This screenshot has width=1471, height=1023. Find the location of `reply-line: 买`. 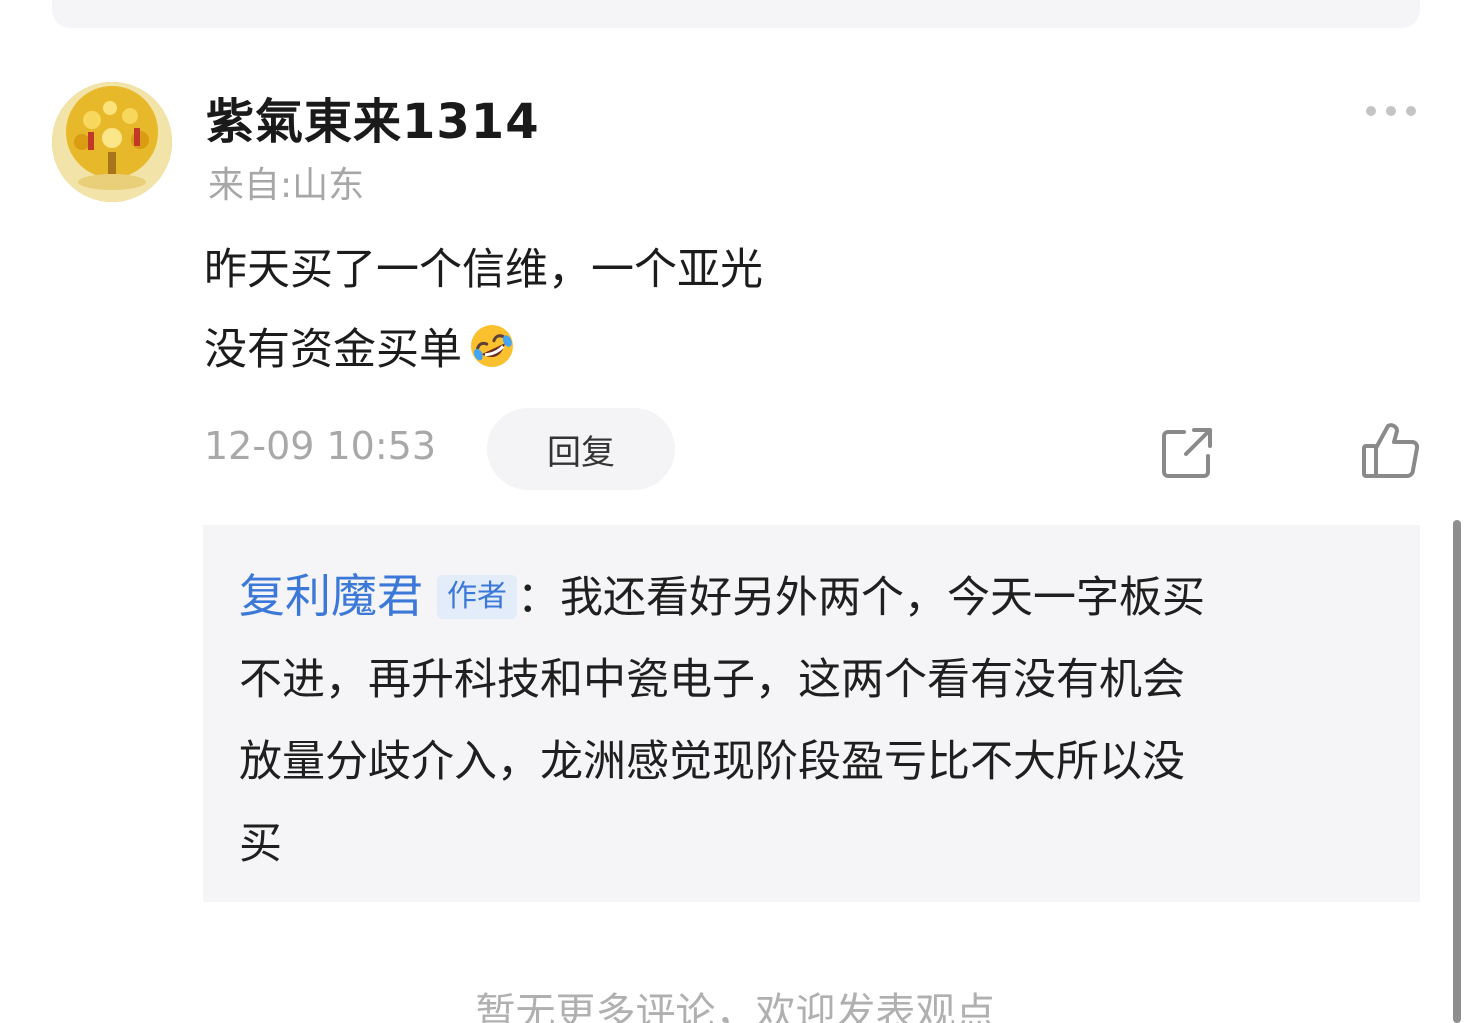

reply-line: 买 is located at coordinates (260, 844).